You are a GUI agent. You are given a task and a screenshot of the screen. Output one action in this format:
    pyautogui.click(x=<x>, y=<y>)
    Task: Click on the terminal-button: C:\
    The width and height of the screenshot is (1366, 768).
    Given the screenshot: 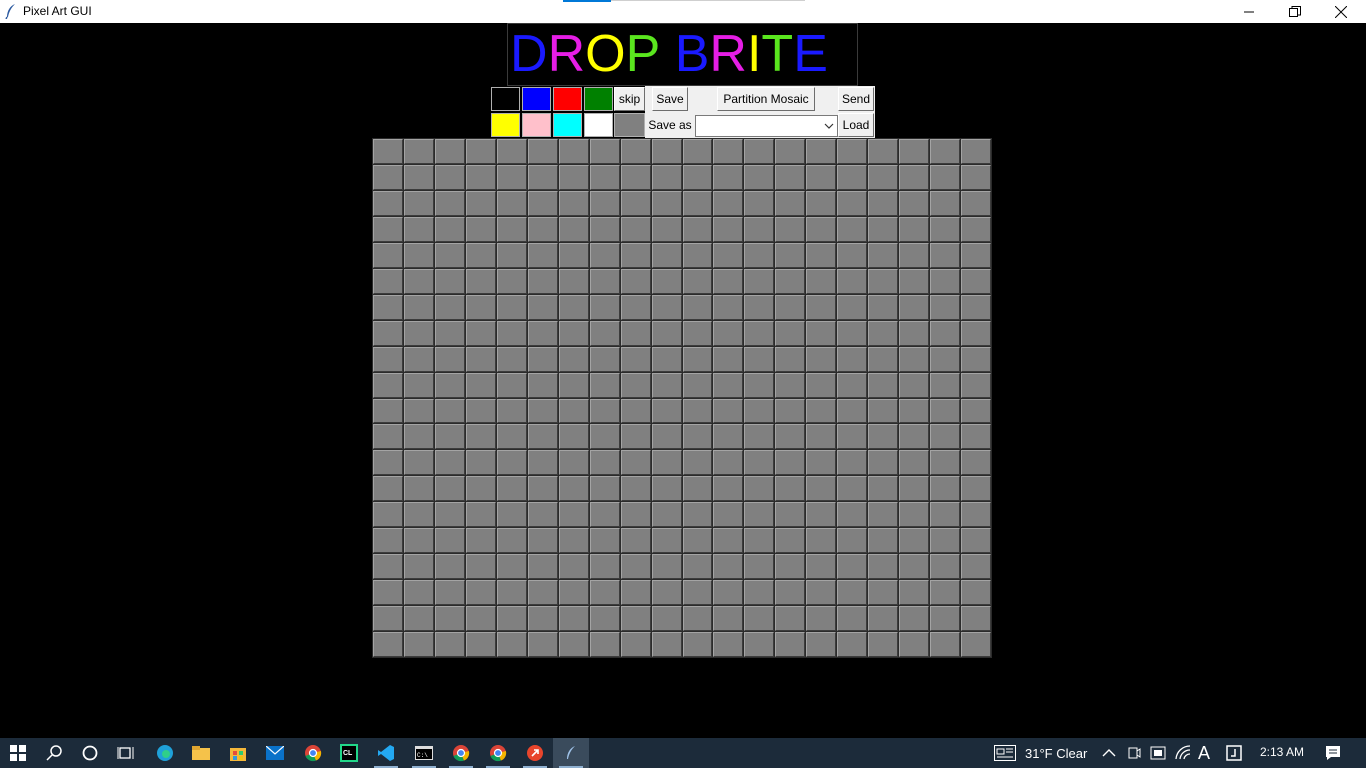 What is the action you would take?
    pyautogui.click(x=424, y=753)
    